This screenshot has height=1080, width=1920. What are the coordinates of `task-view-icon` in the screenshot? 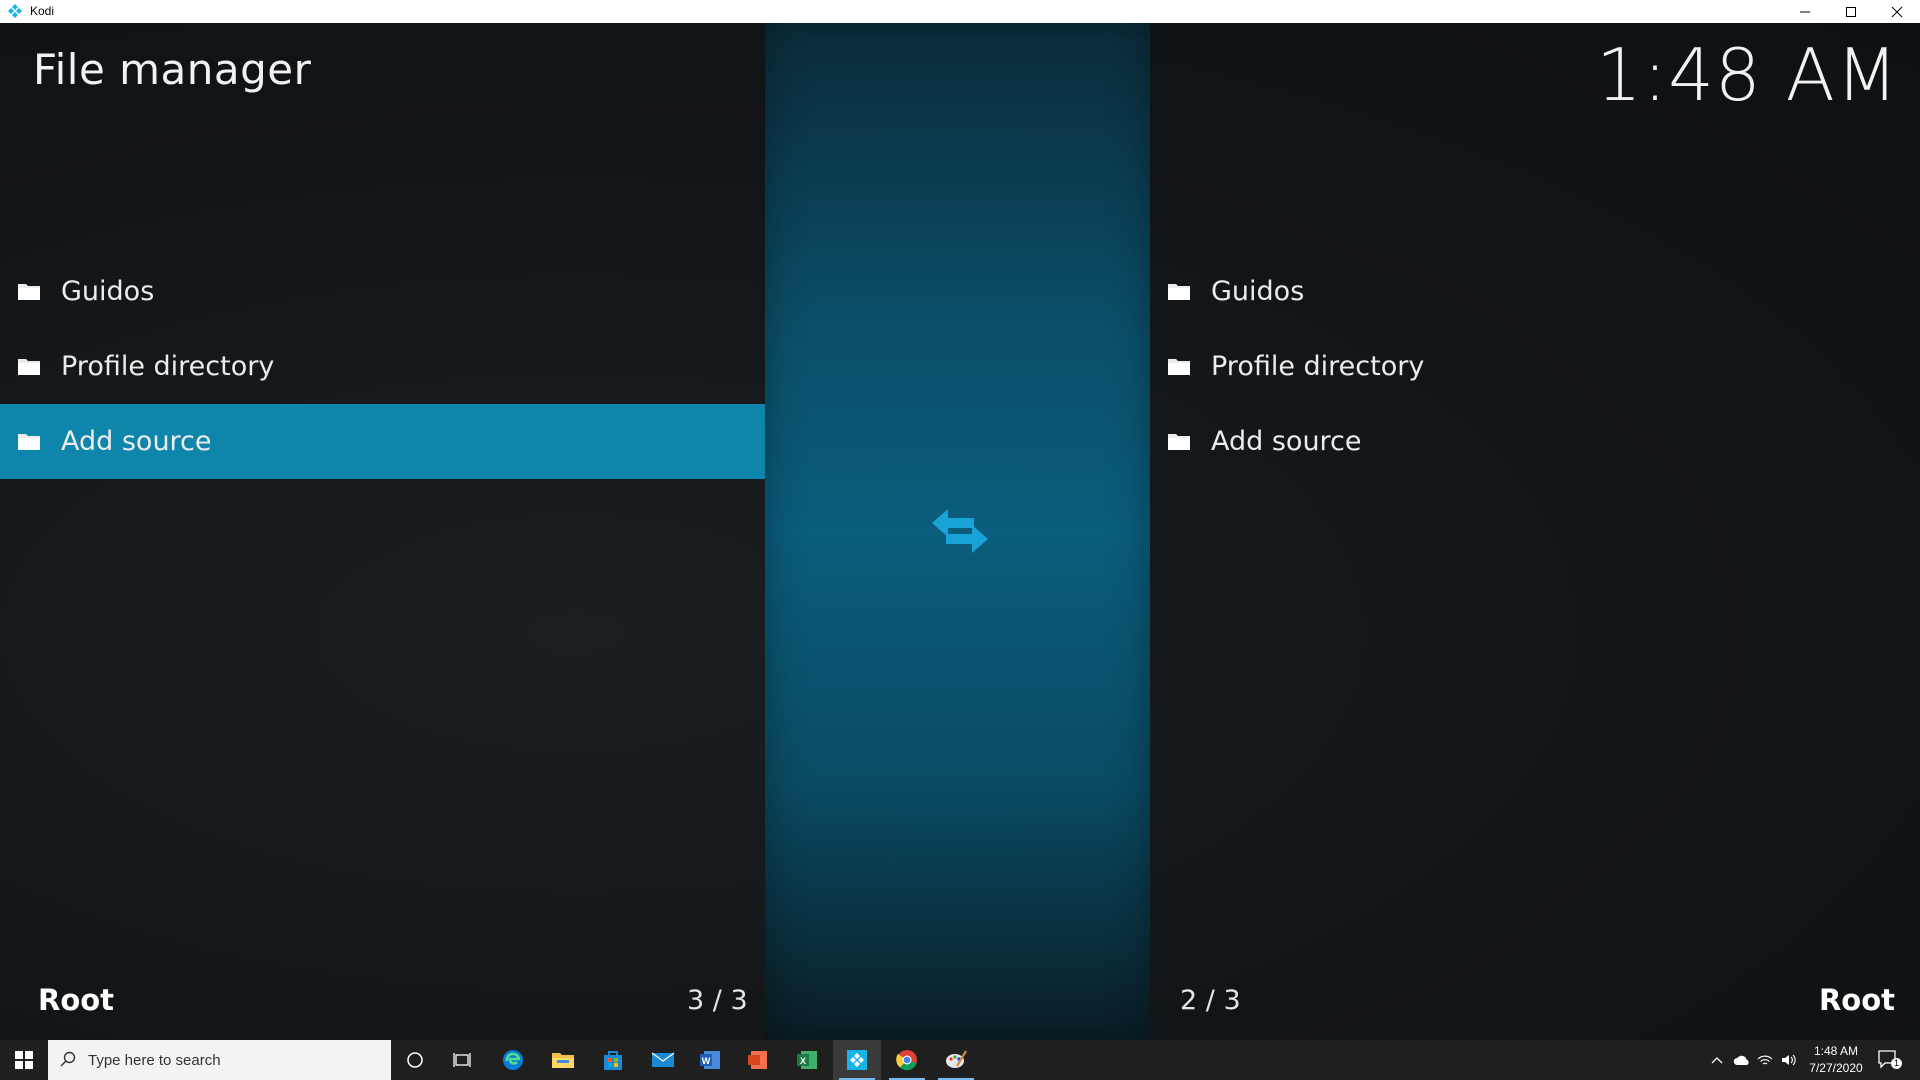 It's located at (462, 1060).